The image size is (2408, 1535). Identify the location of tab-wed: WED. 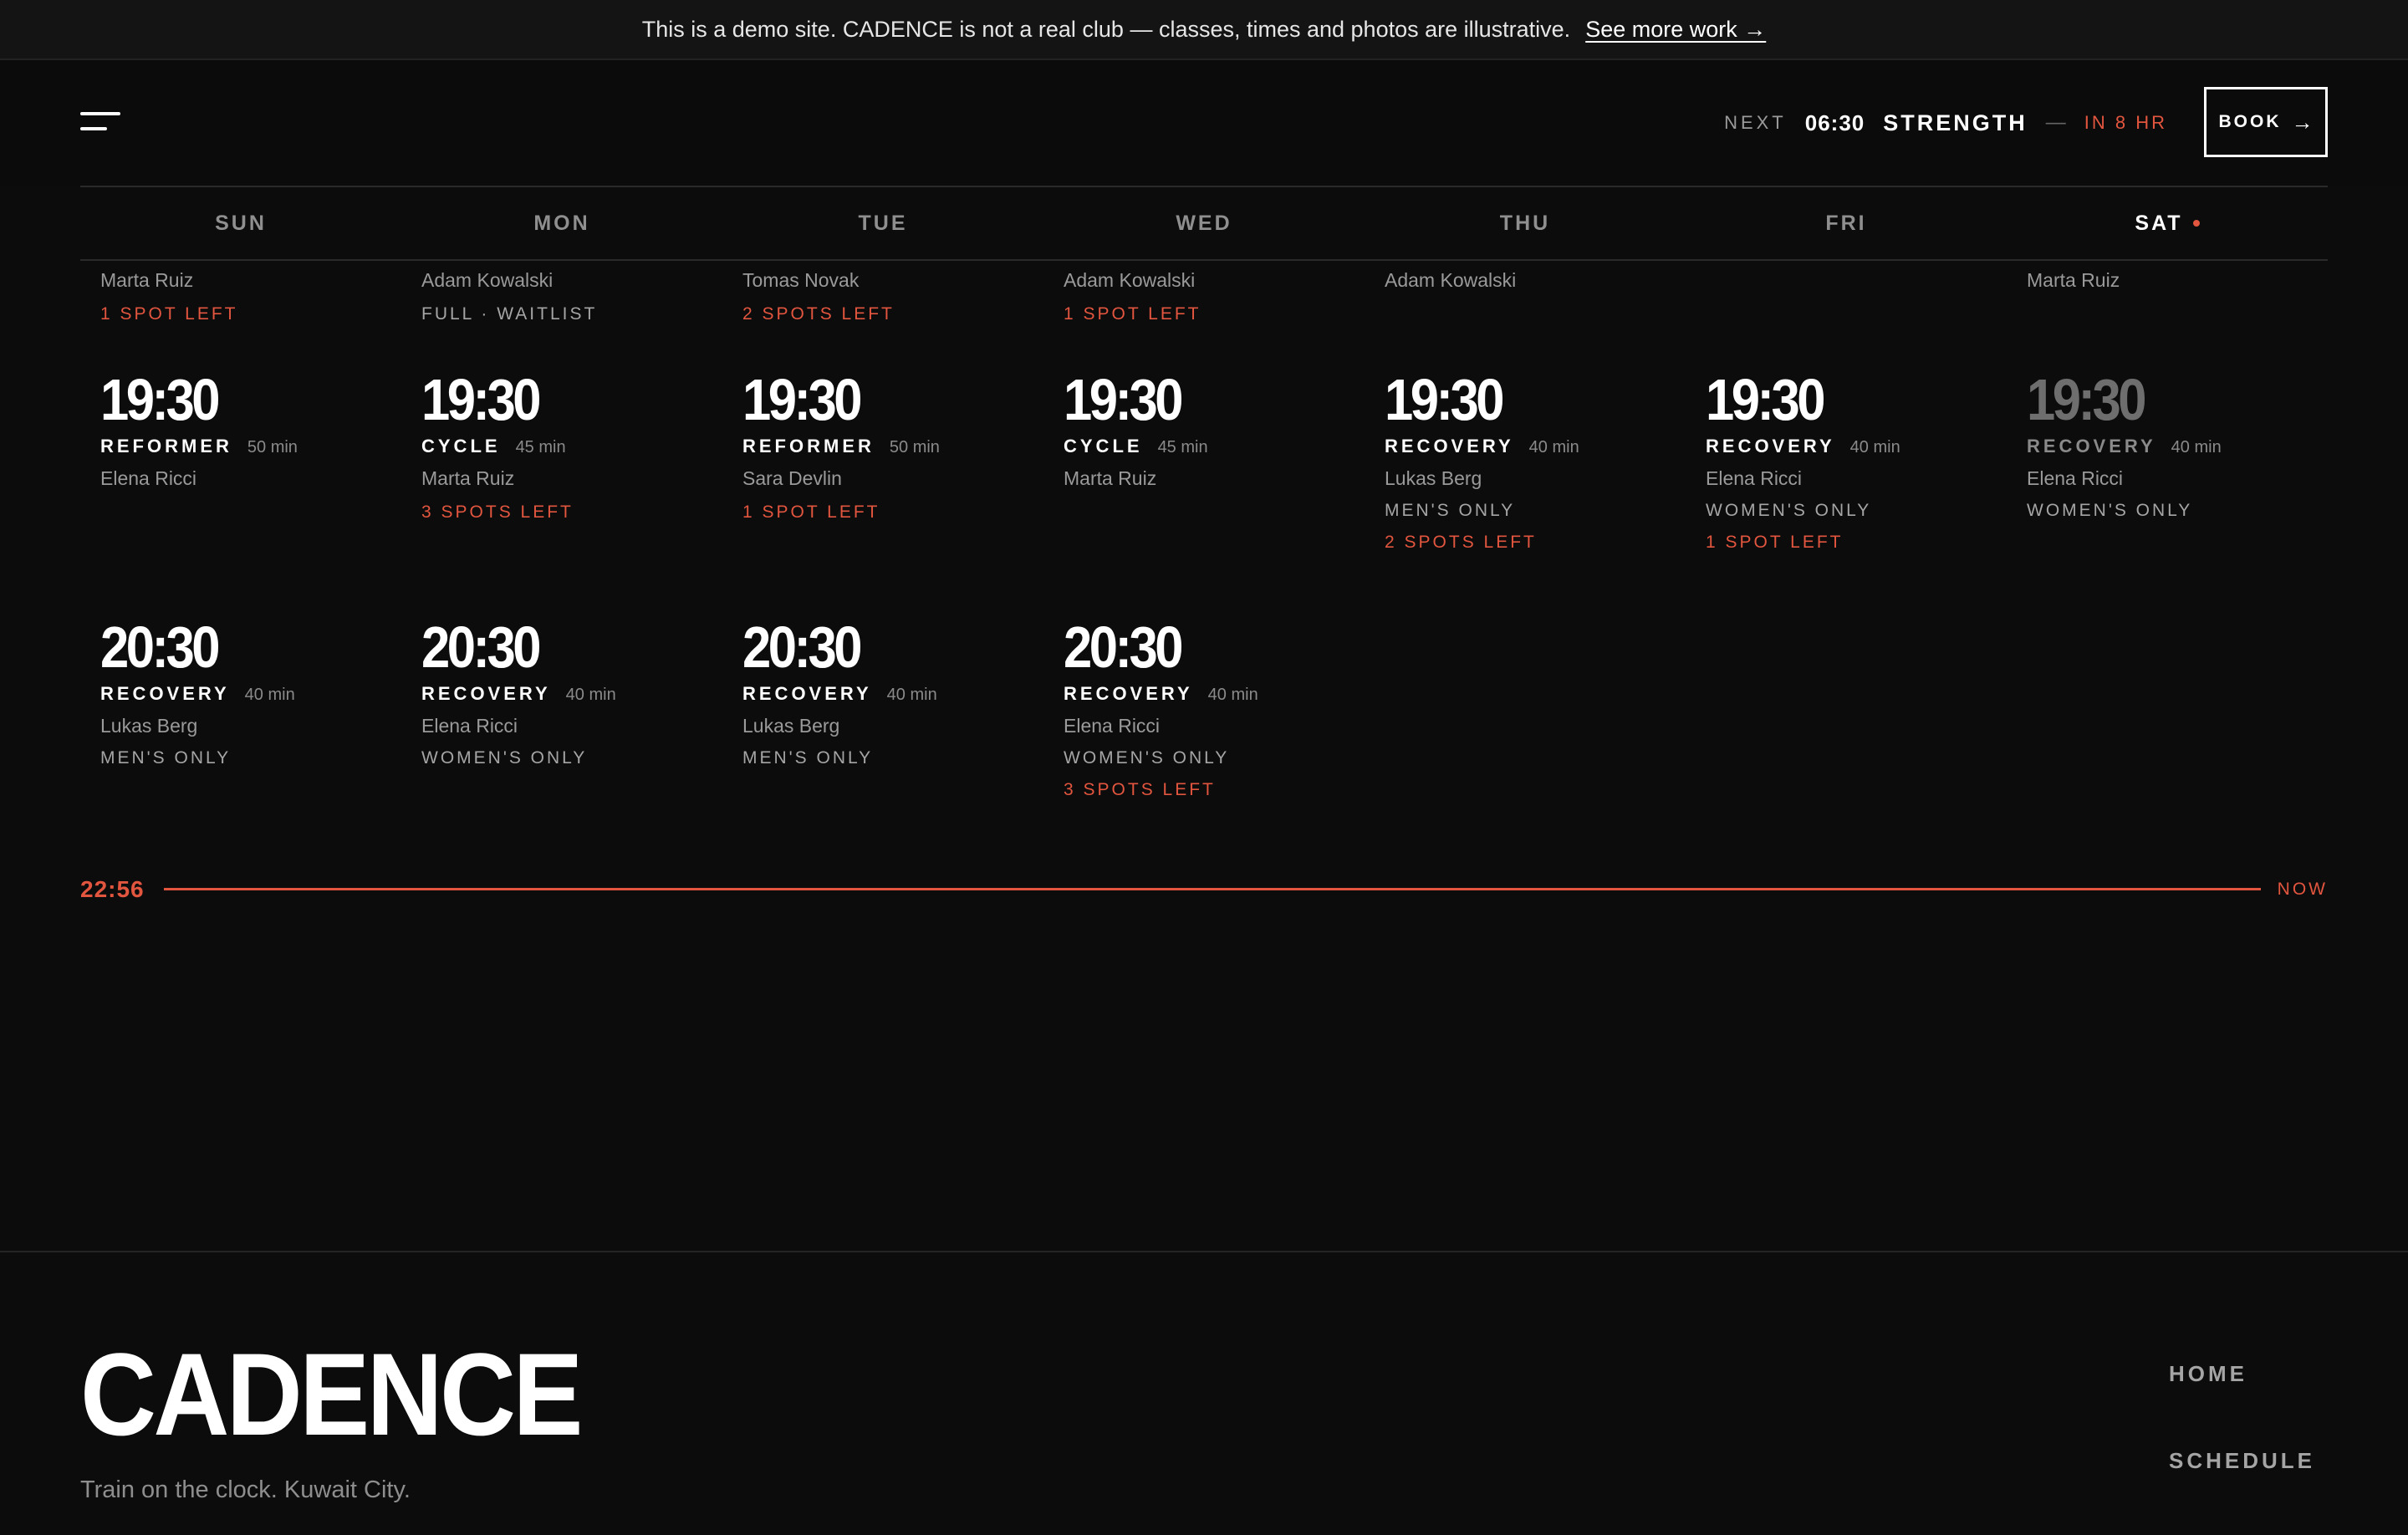
(1204, 223).